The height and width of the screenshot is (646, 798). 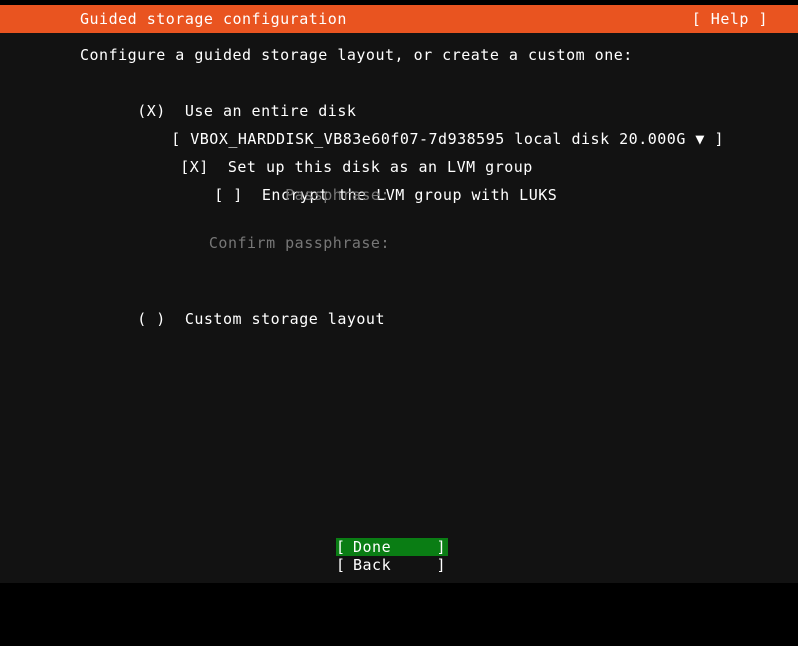 I want to click on radio-label-custom-storage-layout: Custom storage layout, so click(x=284, y=319).